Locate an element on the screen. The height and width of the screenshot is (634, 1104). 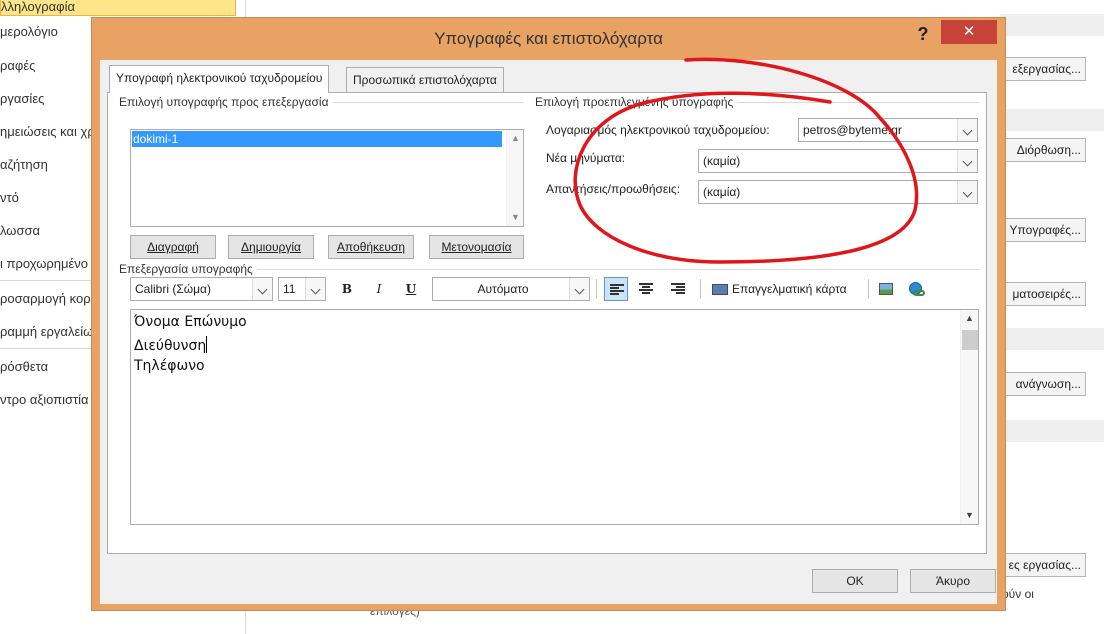
tab-email-signature: Υπογραφή ηλεκτρονικού ταχυδρομείου is located at coordinates (219, 79).